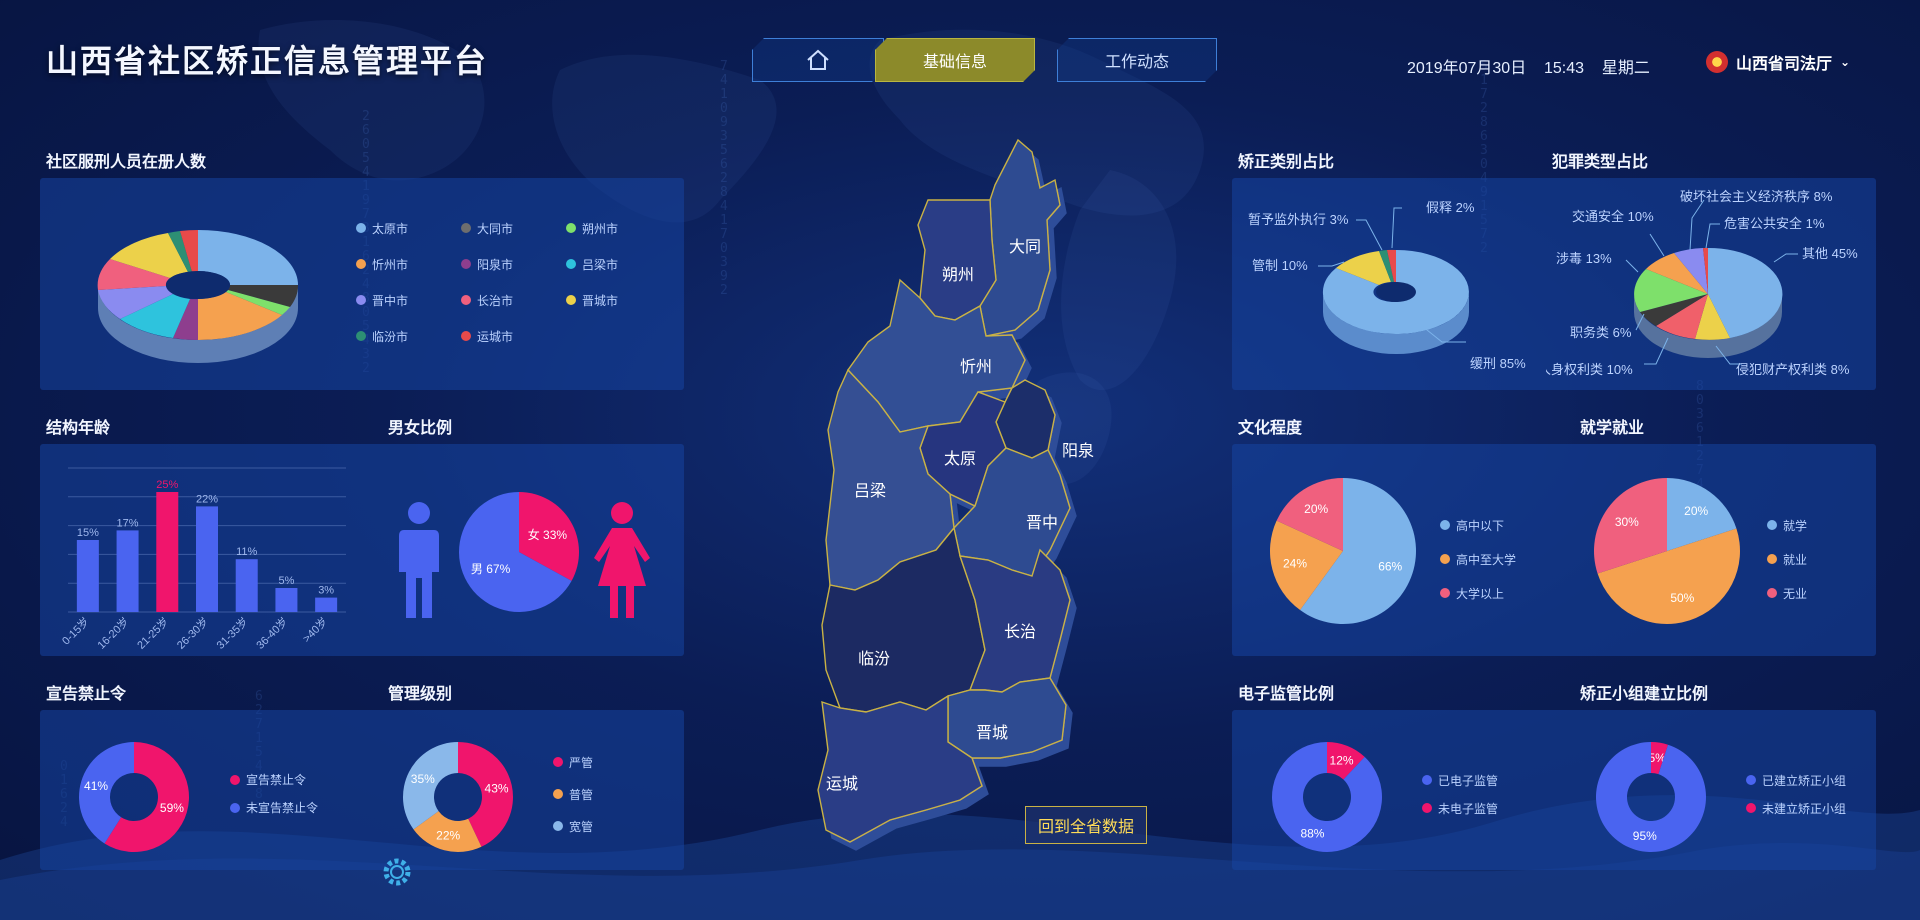 The image size is (1920, 920). I want to click on legend-label: 太原市, so click(390, 228).